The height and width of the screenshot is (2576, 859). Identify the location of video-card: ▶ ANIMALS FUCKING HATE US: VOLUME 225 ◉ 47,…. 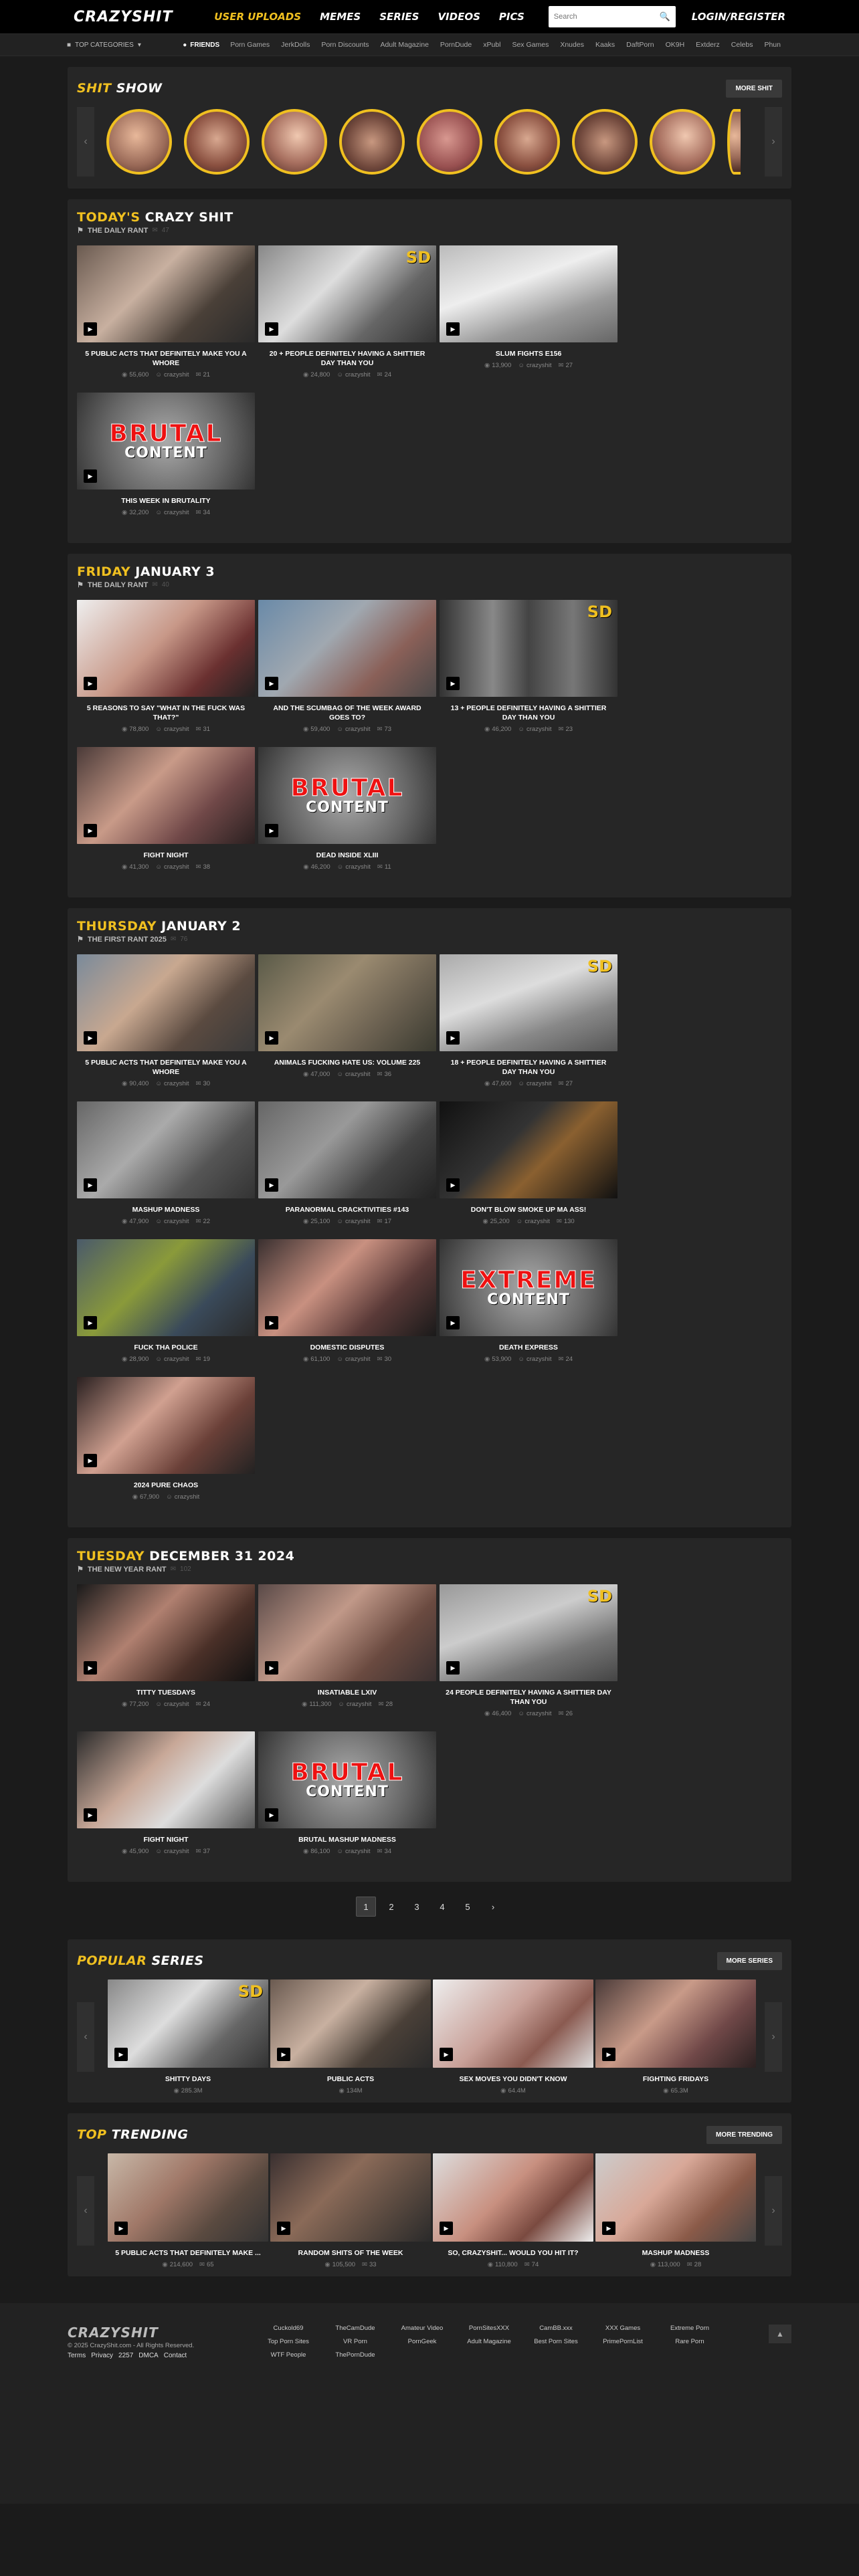
(347, 1020).